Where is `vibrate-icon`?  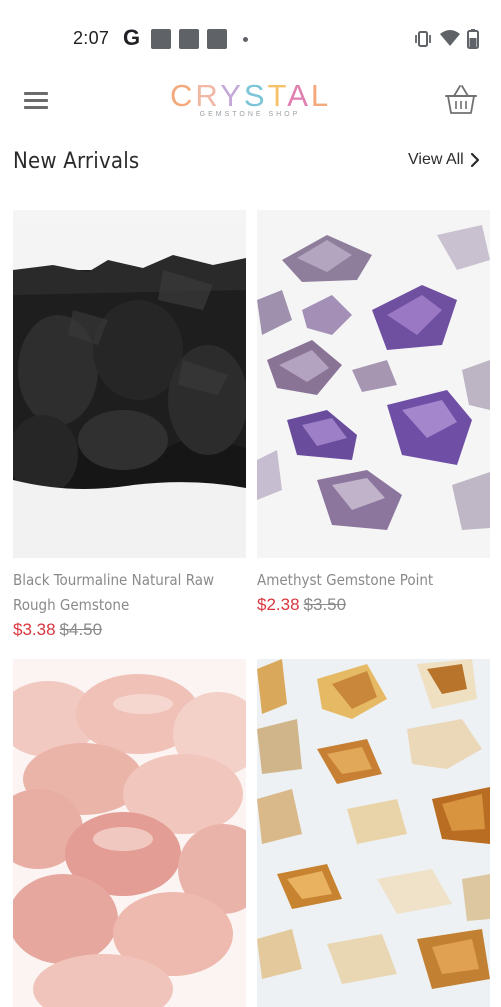 vibrate-icon is located at coordinates (423, 39).